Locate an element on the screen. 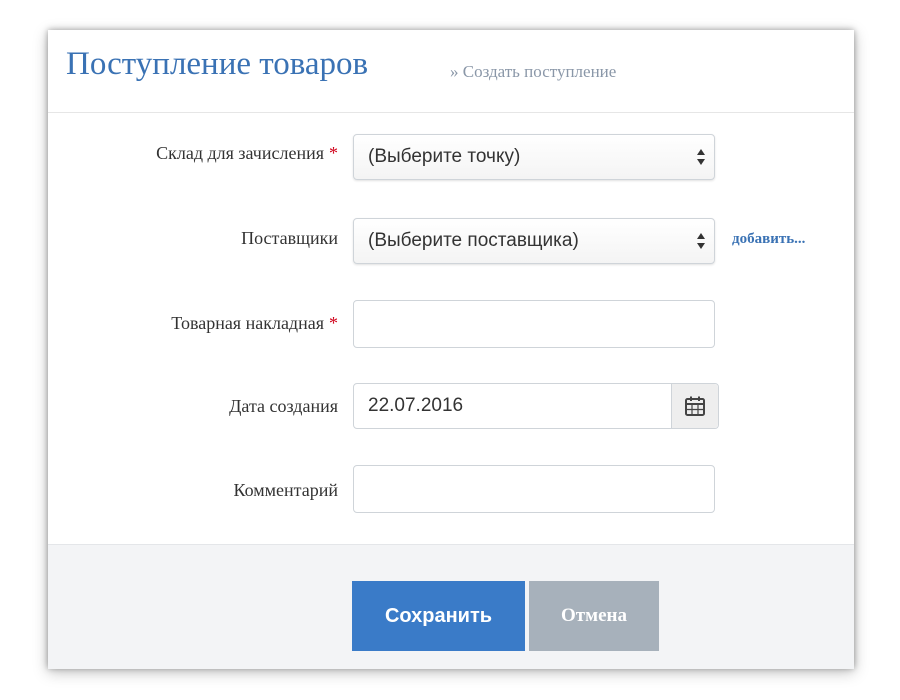 This screenshot has height=700, width=900. date-label: Дата создания is located at coordinates (193, 406).